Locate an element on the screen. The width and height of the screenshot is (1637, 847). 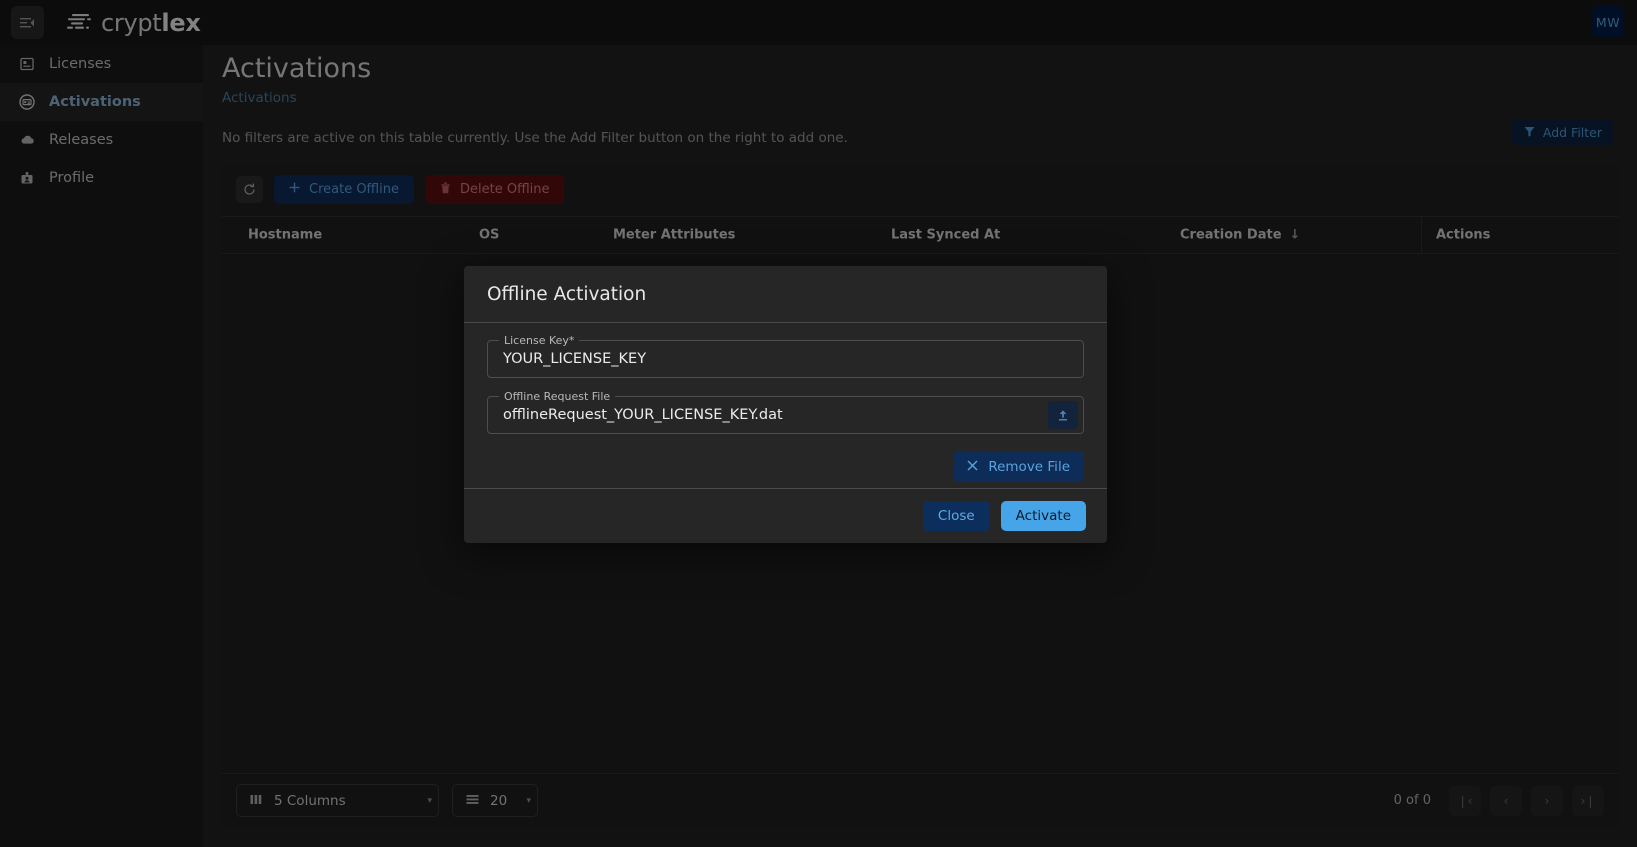
close-x-icon is located at coordinates (972, 467).